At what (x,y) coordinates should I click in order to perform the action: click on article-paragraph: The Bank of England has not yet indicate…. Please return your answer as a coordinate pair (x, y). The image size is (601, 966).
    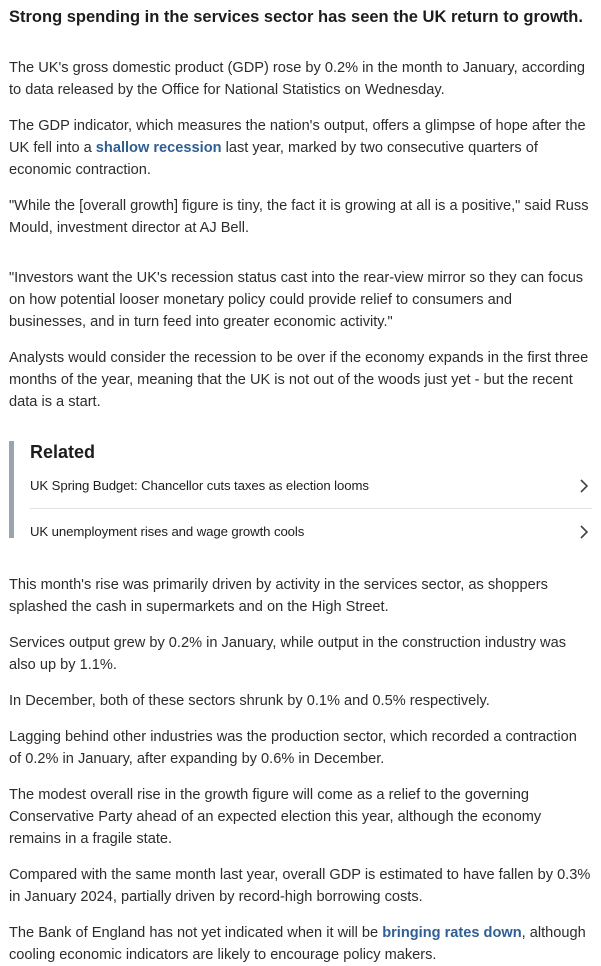
    Looking at the image, I should click on (300, 944).